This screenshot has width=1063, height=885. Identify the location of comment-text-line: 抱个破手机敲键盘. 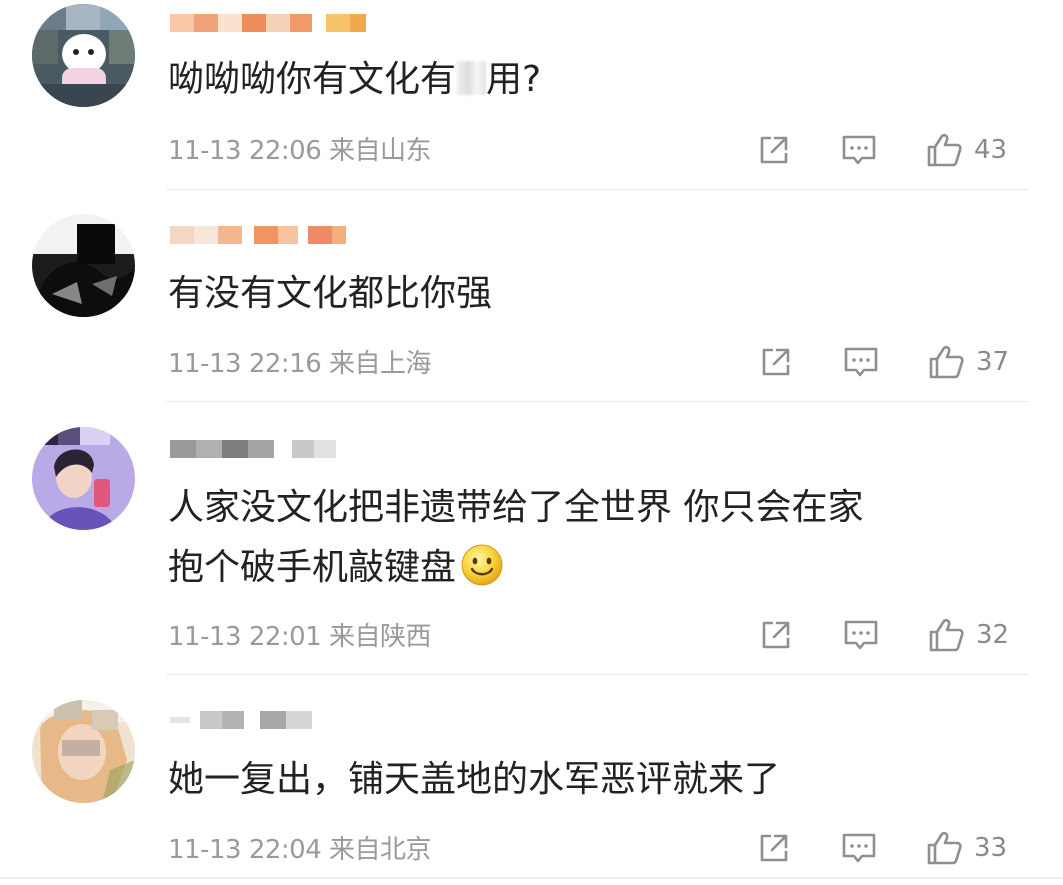
(585, 568).